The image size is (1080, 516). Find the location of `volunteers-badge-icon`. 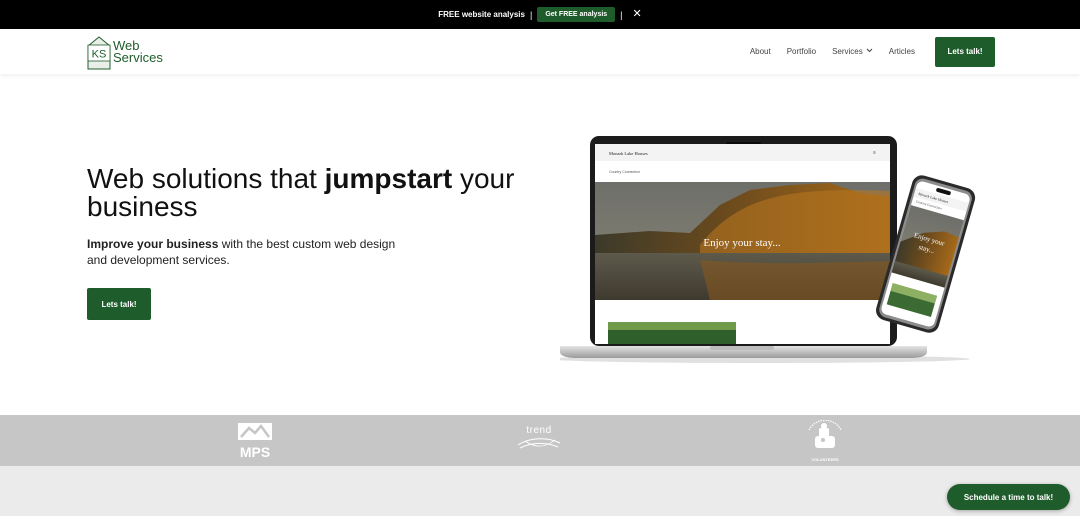

volunteers-badge-icon is located at coordinates (825, 433).